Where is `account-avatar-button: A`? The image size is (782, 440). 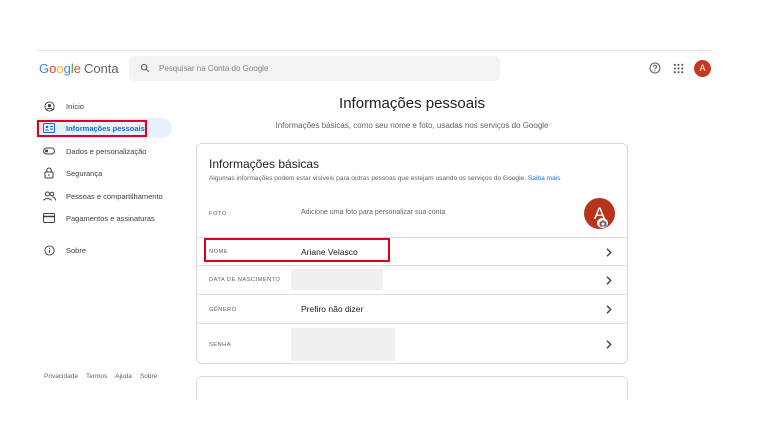 account-avatar-button: A is located at coordinates (702, 68).